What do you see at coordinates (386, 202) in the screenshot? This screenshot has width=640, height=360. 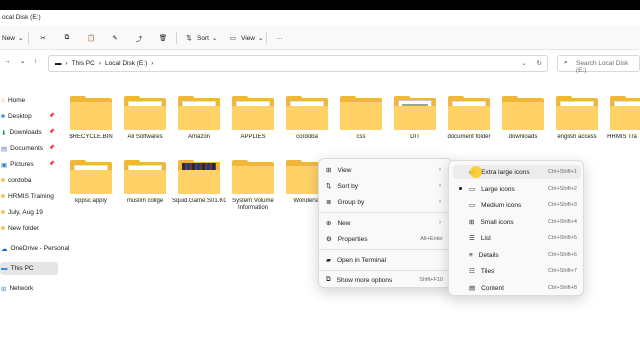 I see `menu-item-group-by: ≣ Group by ›` at bounding box center [386, 202].